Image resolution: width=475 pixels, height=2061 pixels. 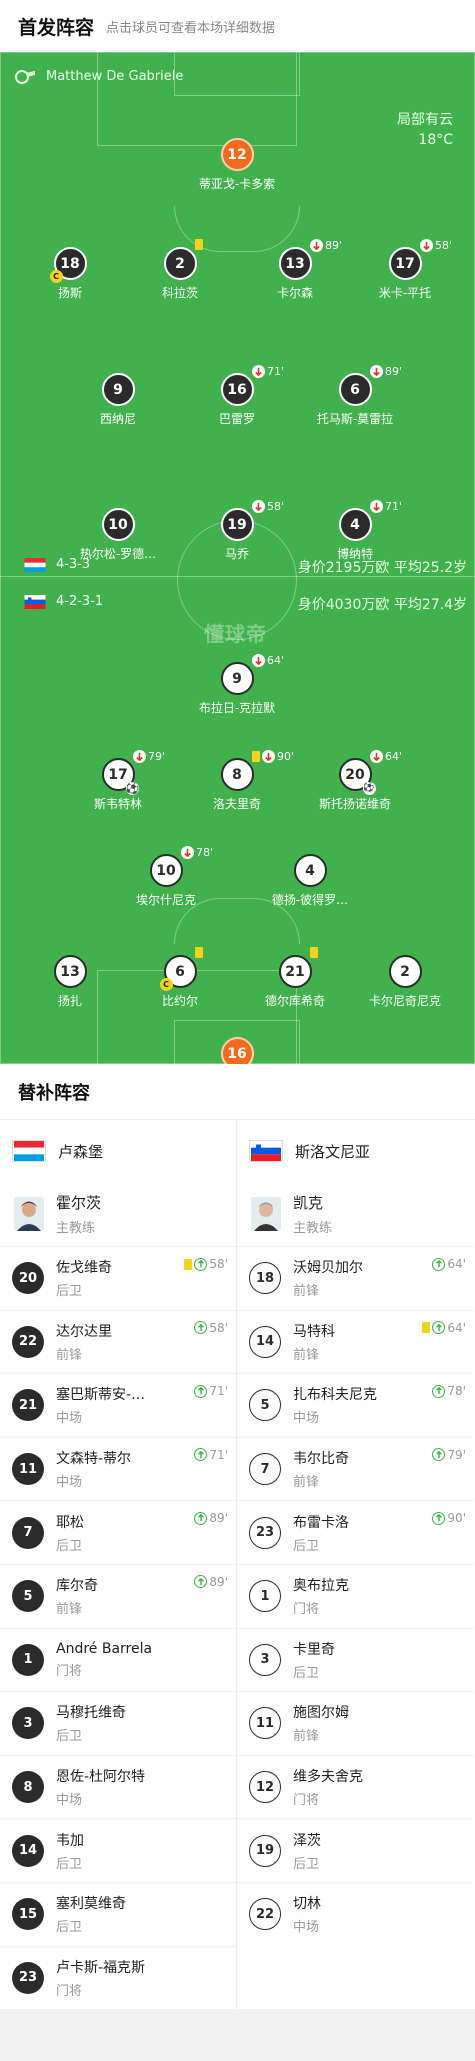 What do you see at coordinates (355, 1659) in the screenshot?
I see `sub-player-row: 3 卡里奇 后卫` at bounding box center [355, 1659].